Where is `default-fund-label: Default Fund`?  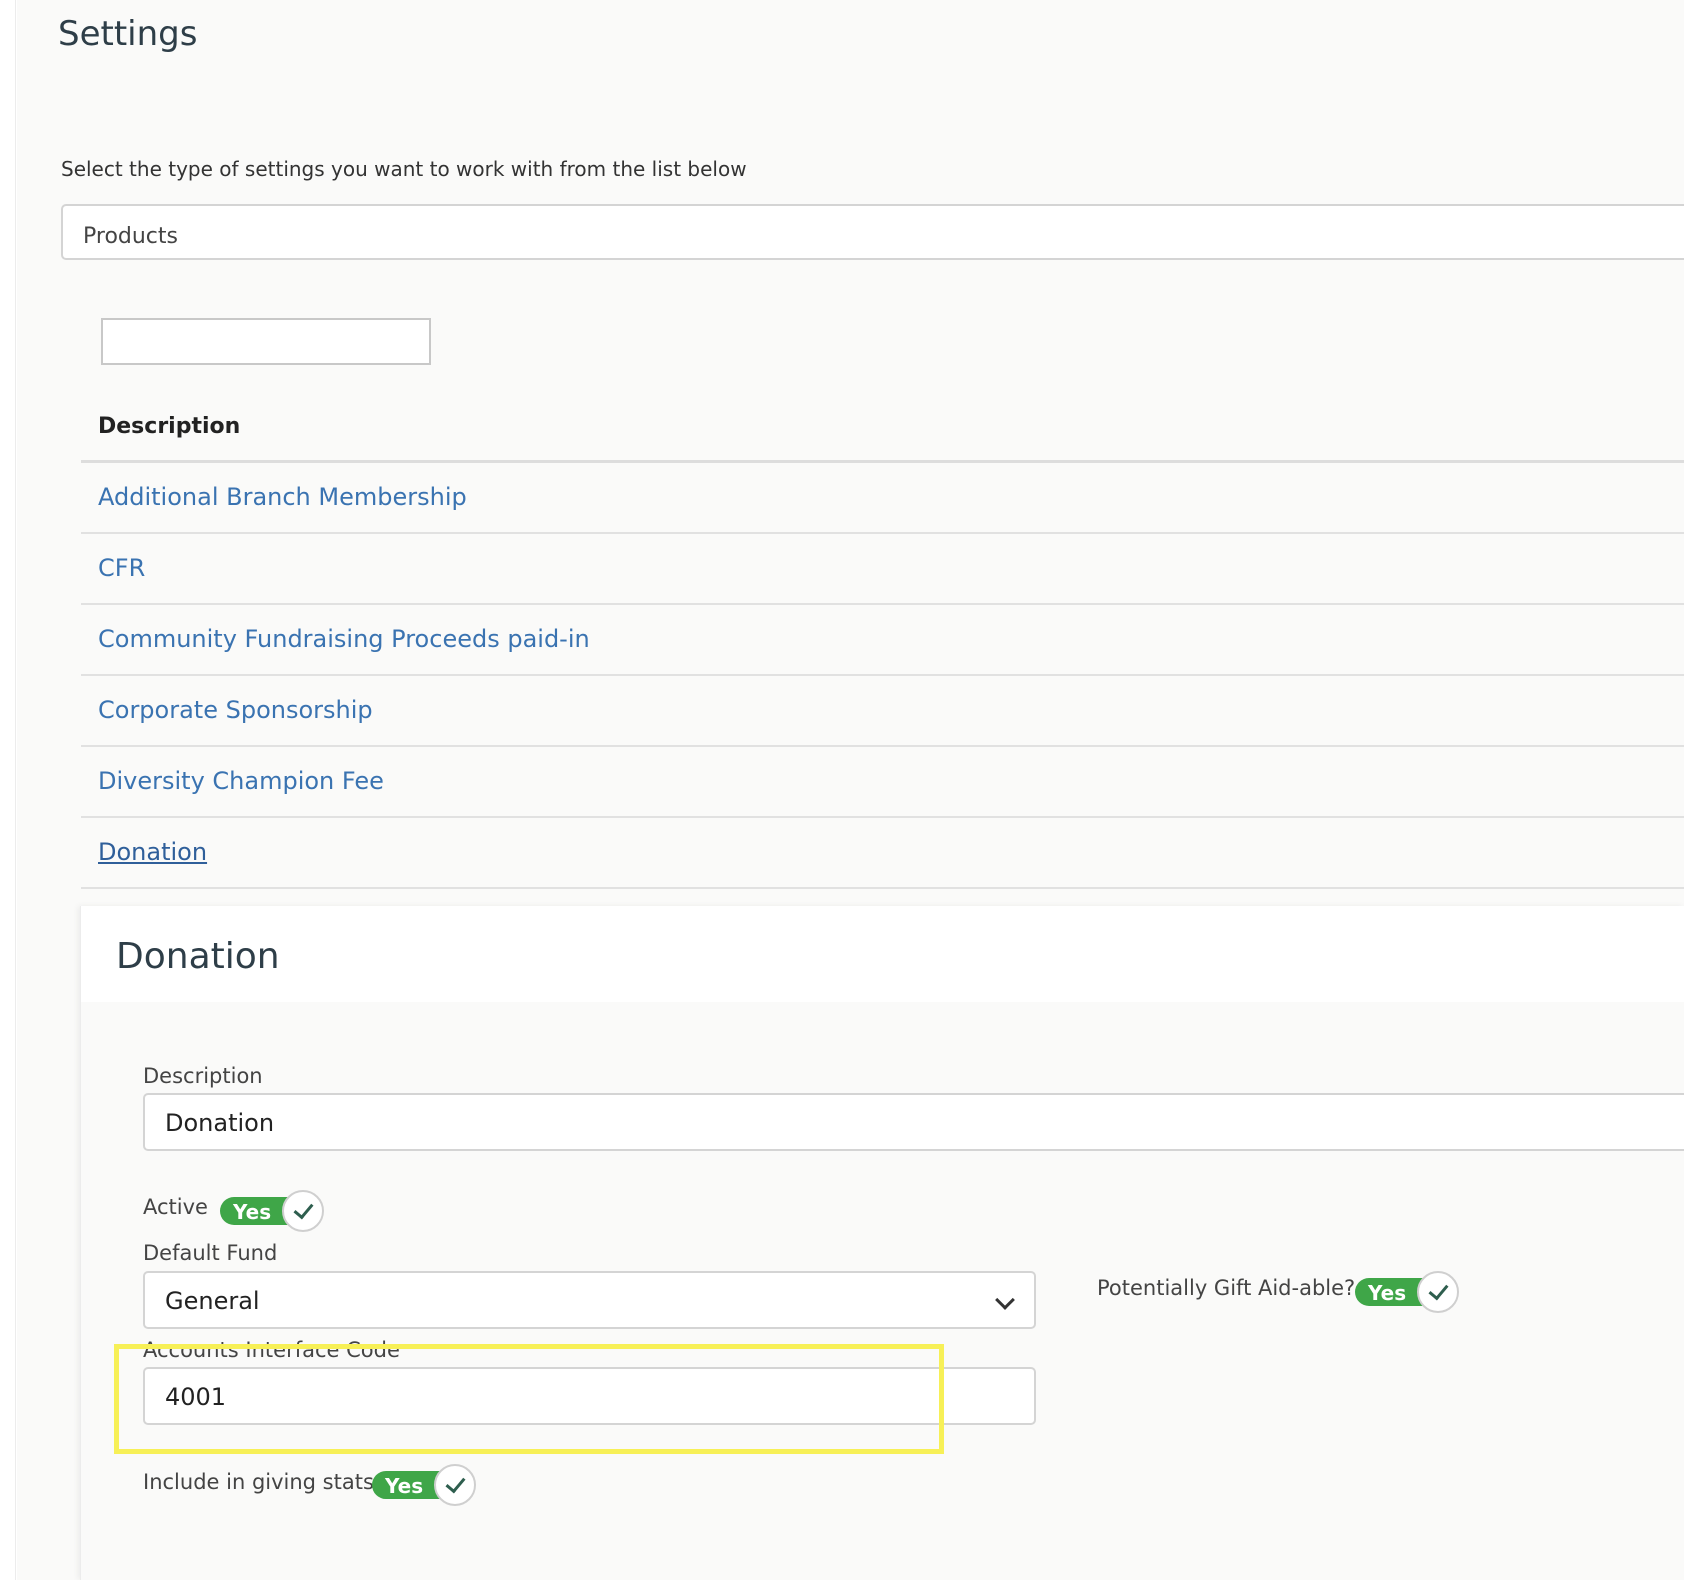 default-fund-label: Default Fund is located at coordinates (210, 1253).